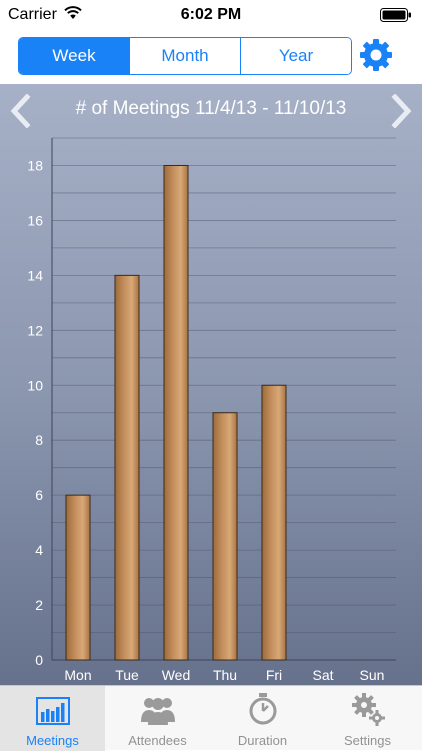 Image resolution: width=422 pixels, height=751 pixels. What do you see at coordinates (225, 536) in the screenshot?
I see `bar-thu` at bounding box center [225, 536].